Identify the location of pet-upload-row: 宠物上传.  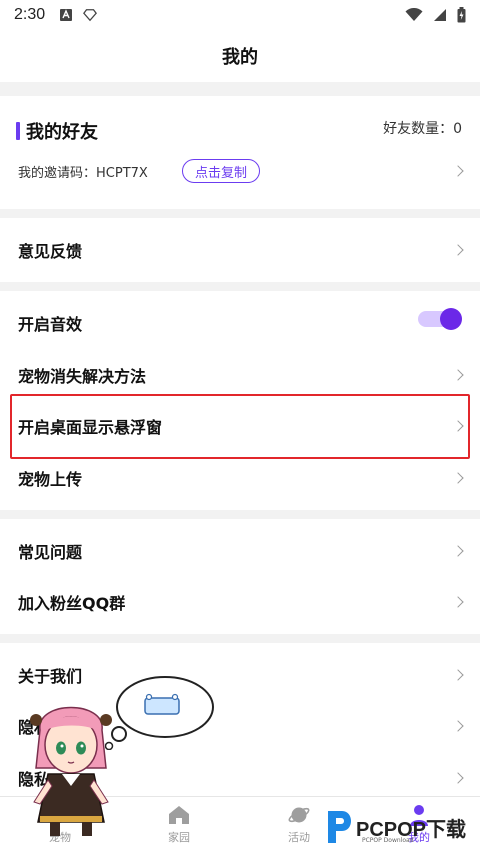
(240, 478).